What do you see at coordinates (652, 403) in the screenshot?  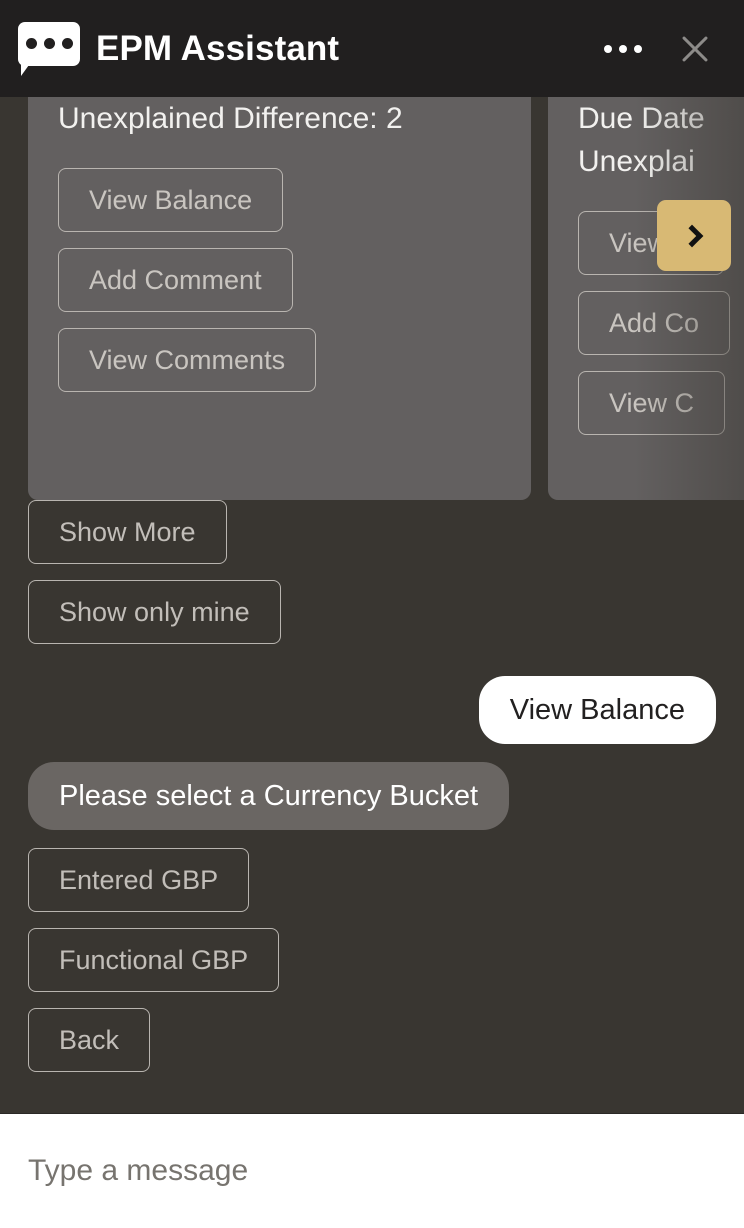 I see `card-view-comments-button: View C` at bounding box center [652, 403].